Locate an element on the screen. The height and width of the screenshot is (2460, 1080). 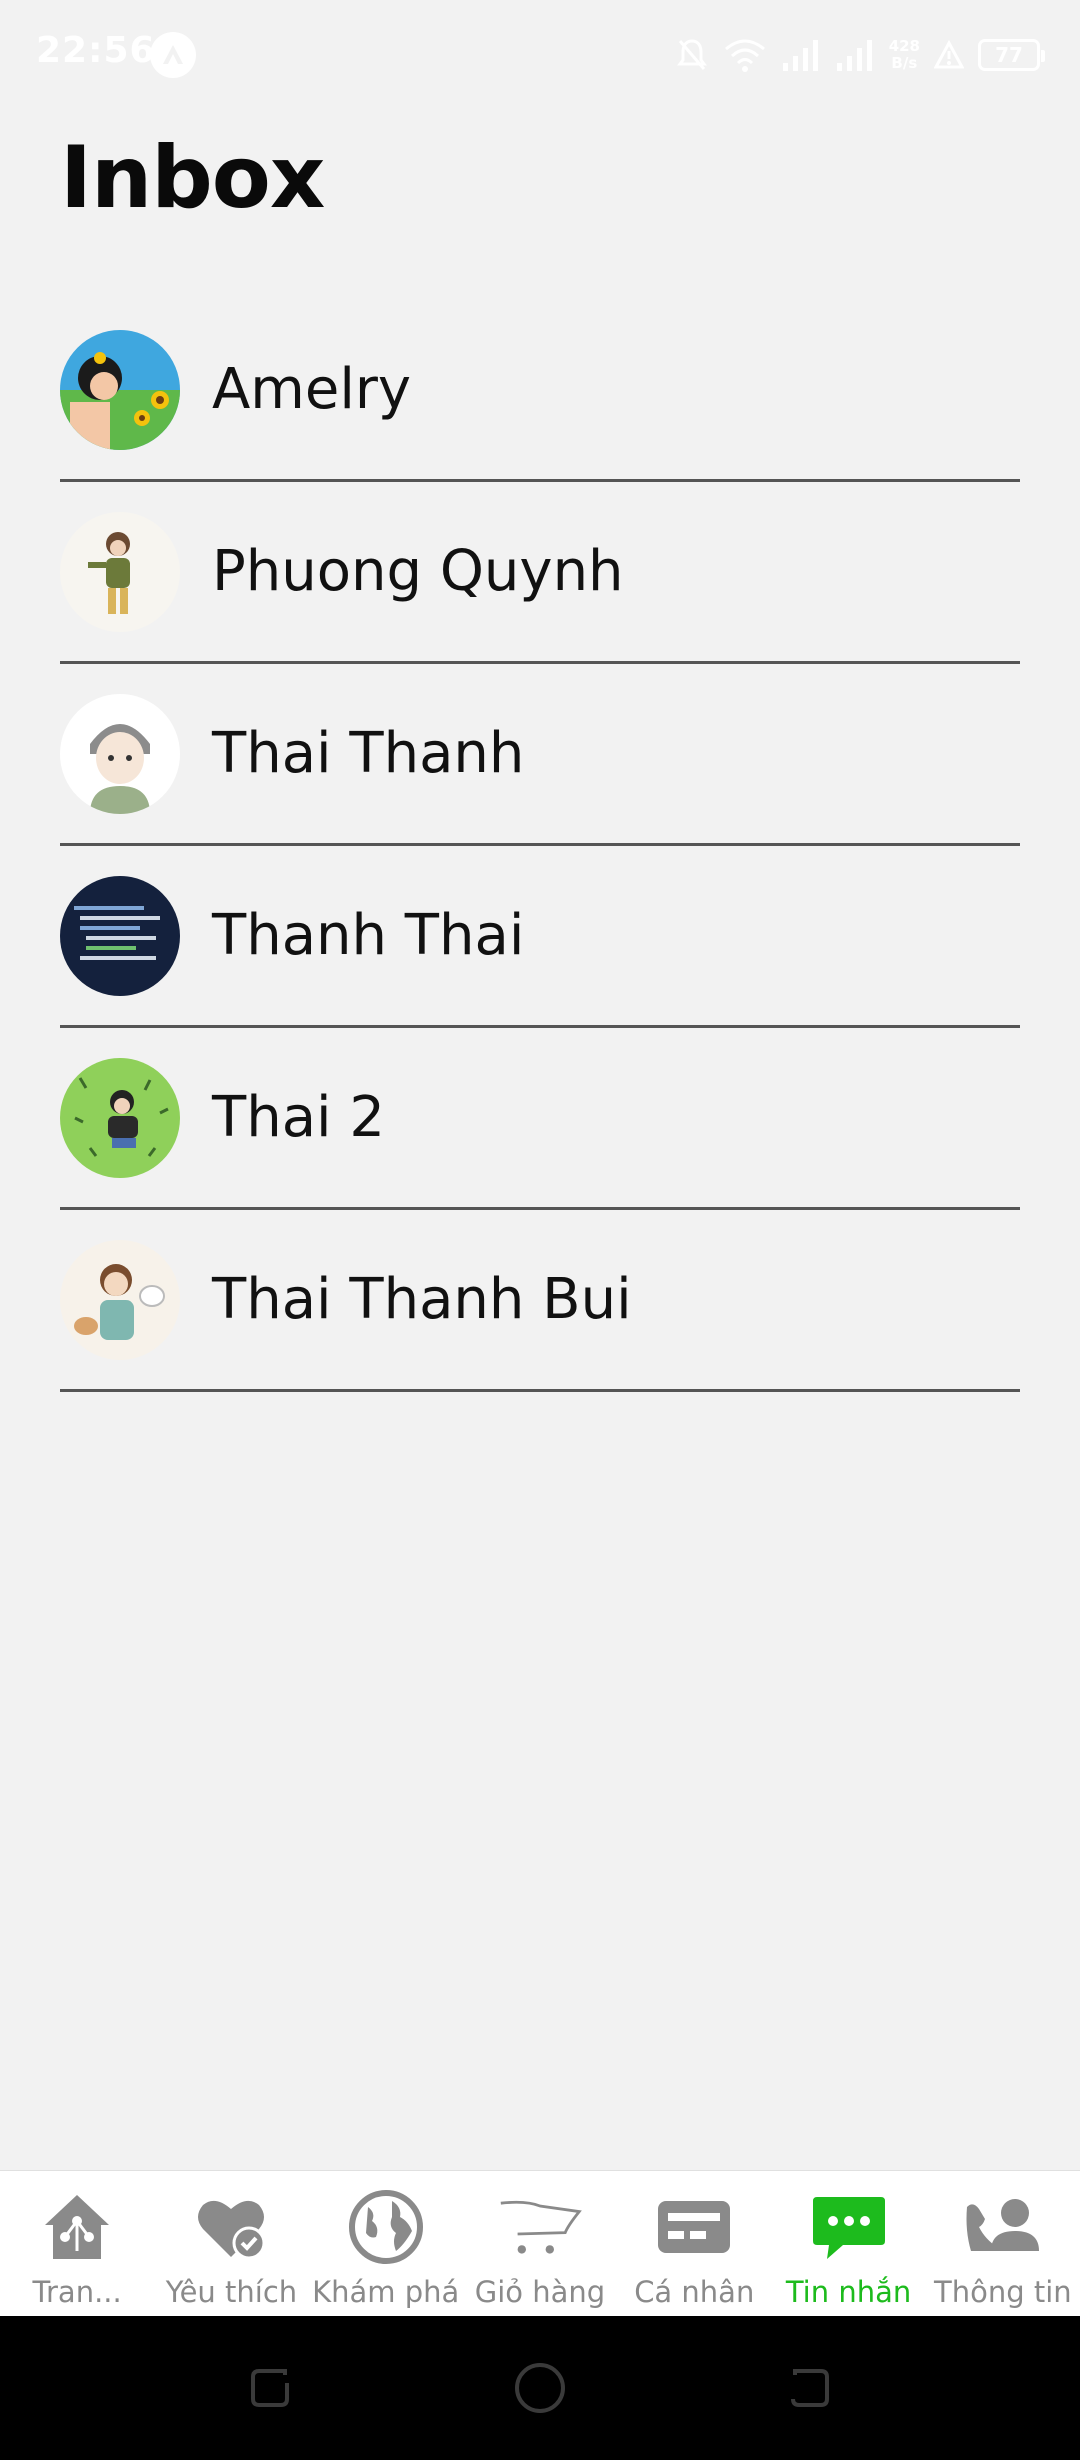
conversation-item: Thai Thanh Bui is located at coordinates (540, 1301).